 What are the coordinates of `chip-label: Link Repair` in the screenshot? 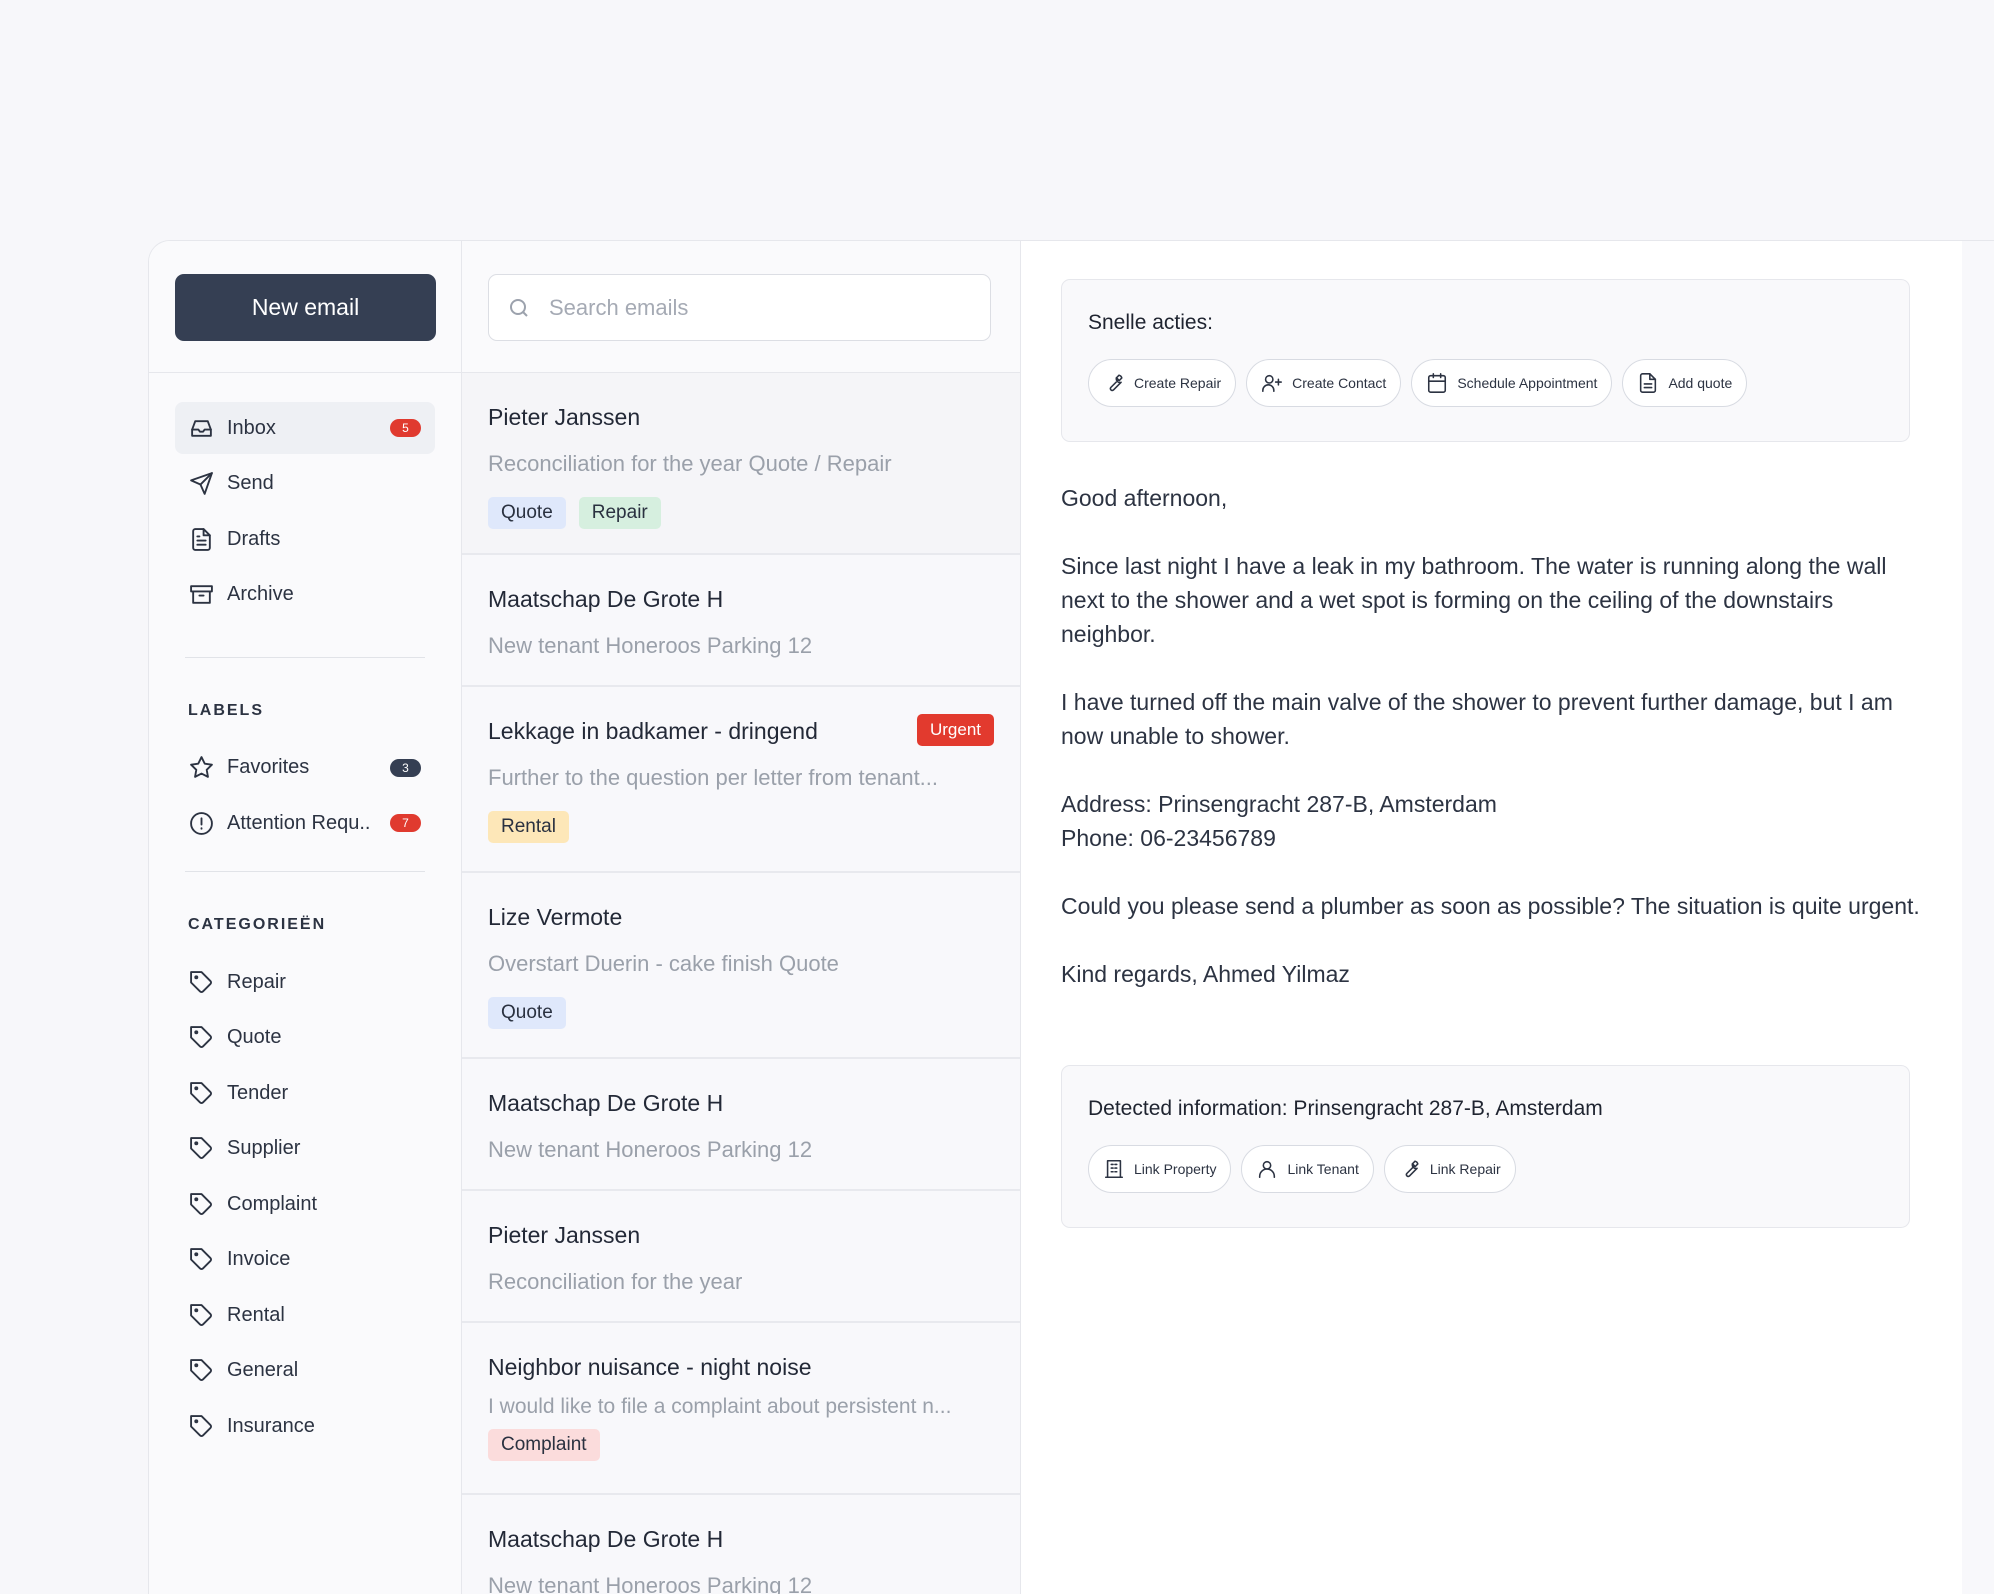 It's located at (1465, 1169).